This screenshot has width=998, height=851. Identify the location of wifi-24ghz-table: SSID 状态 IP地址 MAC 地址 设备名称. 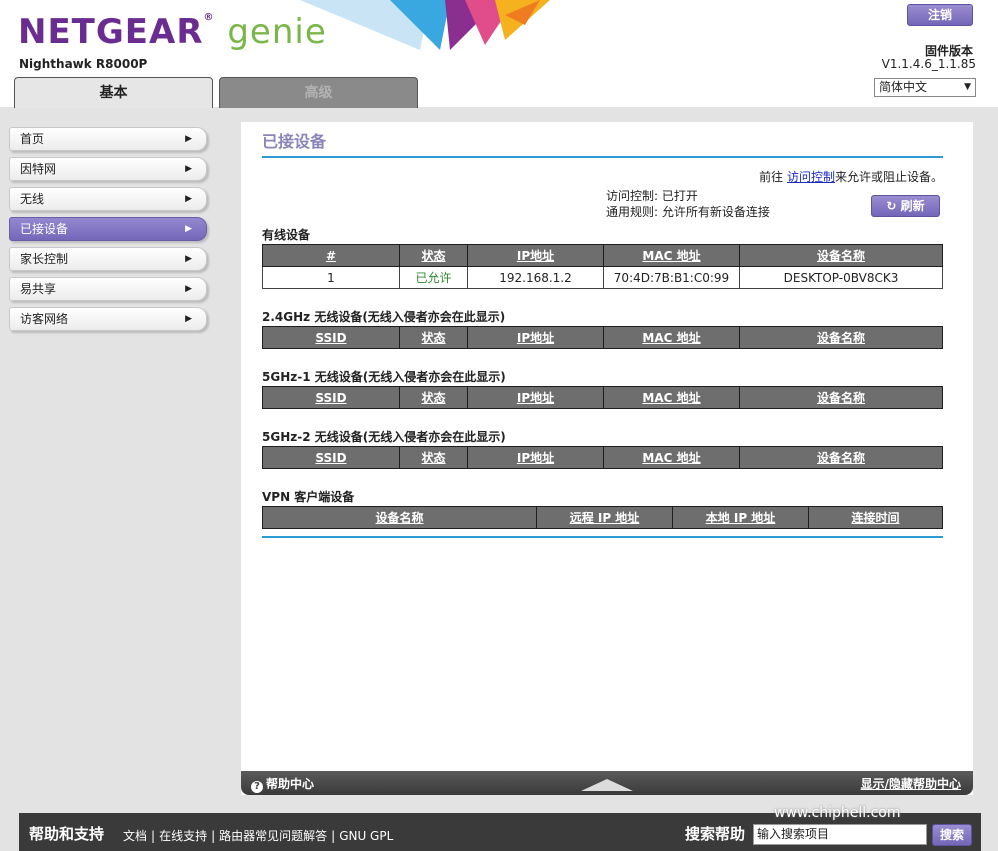
(602, 337).